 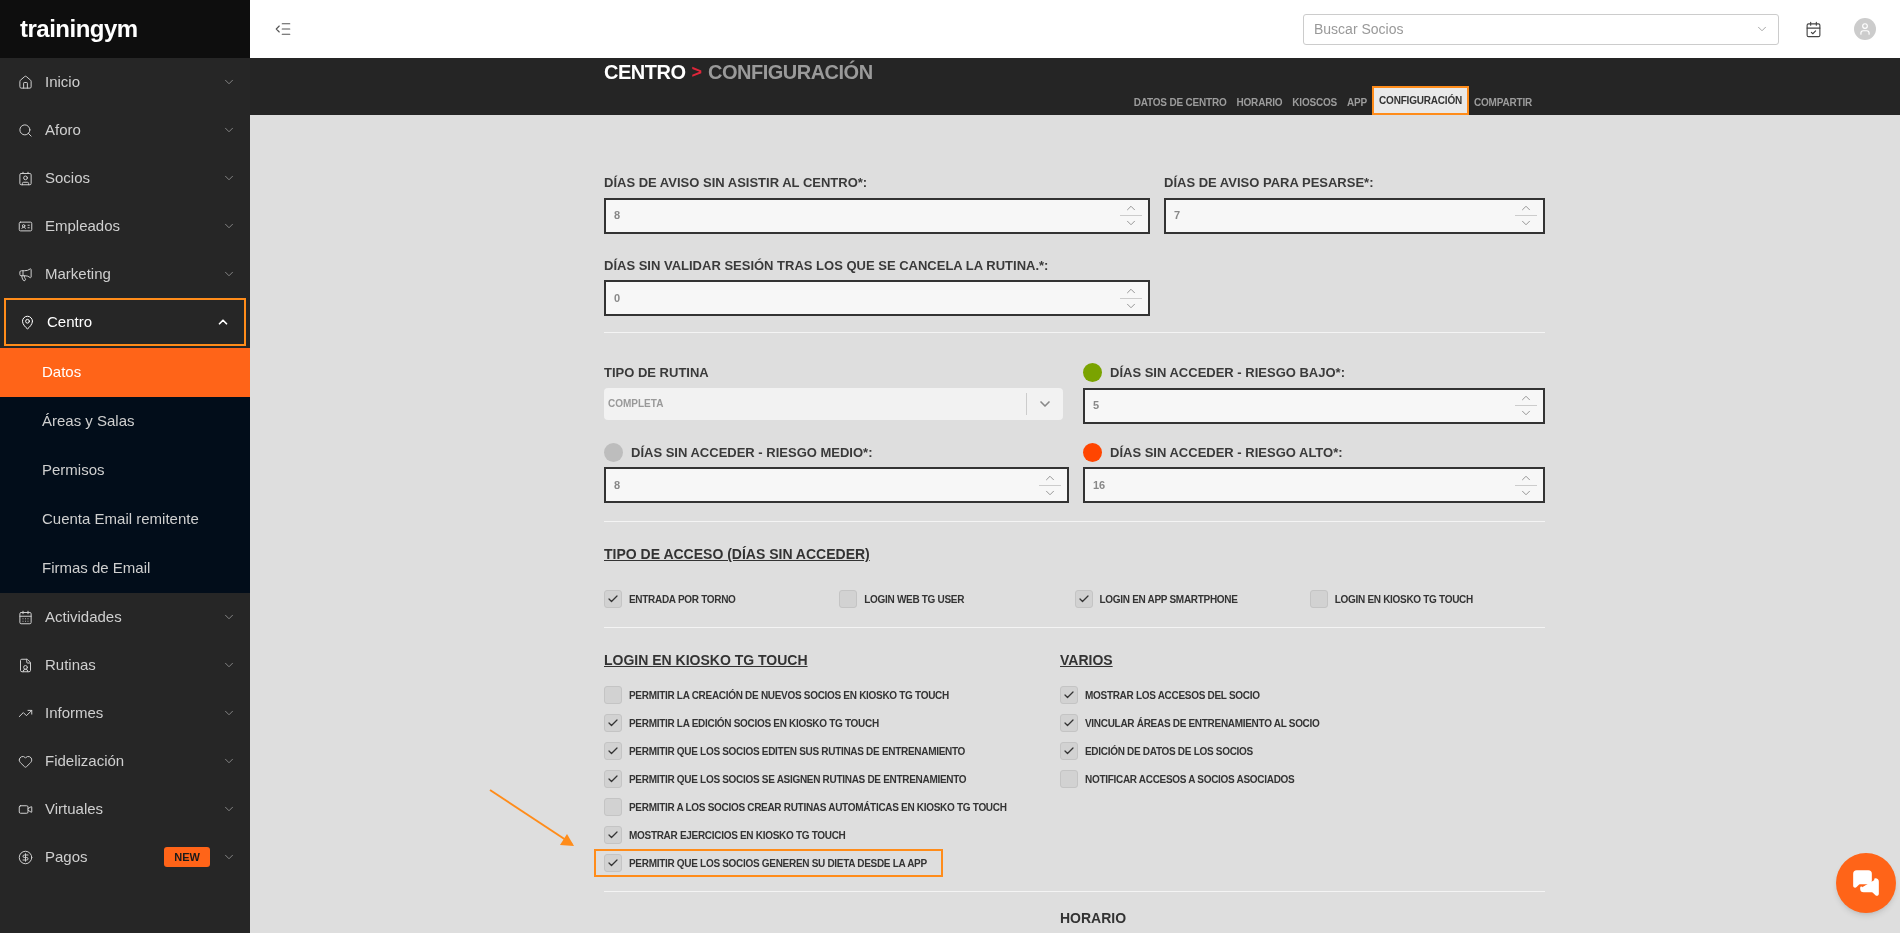 What do you see at coordinates (1420, 100) in the screenshot?
I see `tab: CONFIGURACIÓN` at bounding box center [1420, 100].